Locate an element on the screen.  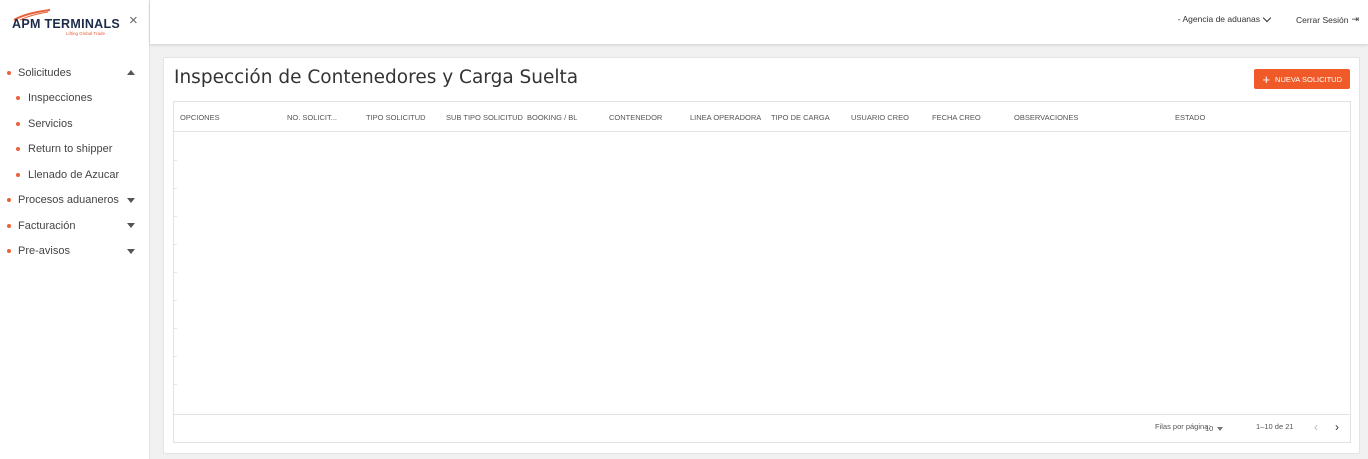
sidebar-item-label: Servicios is located at coordinates (50, 123).